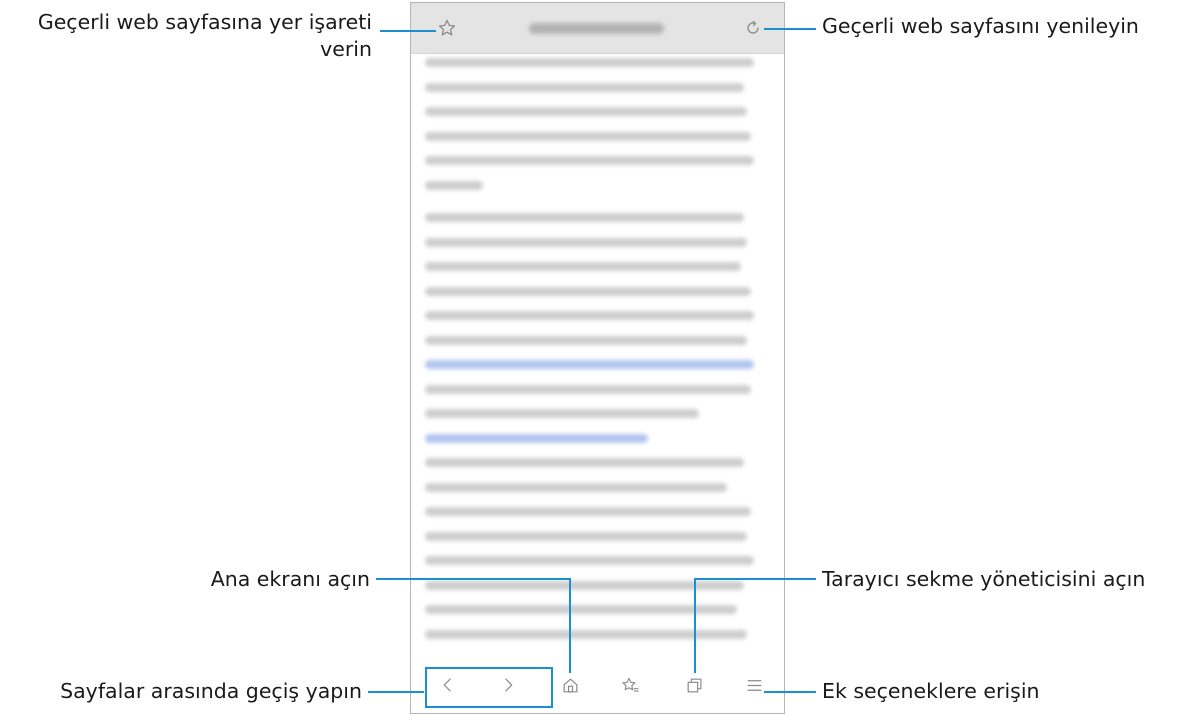  Describe the element at coordinates (597, 685) in the screenshot. I see `bottom-toolbar` at that location.